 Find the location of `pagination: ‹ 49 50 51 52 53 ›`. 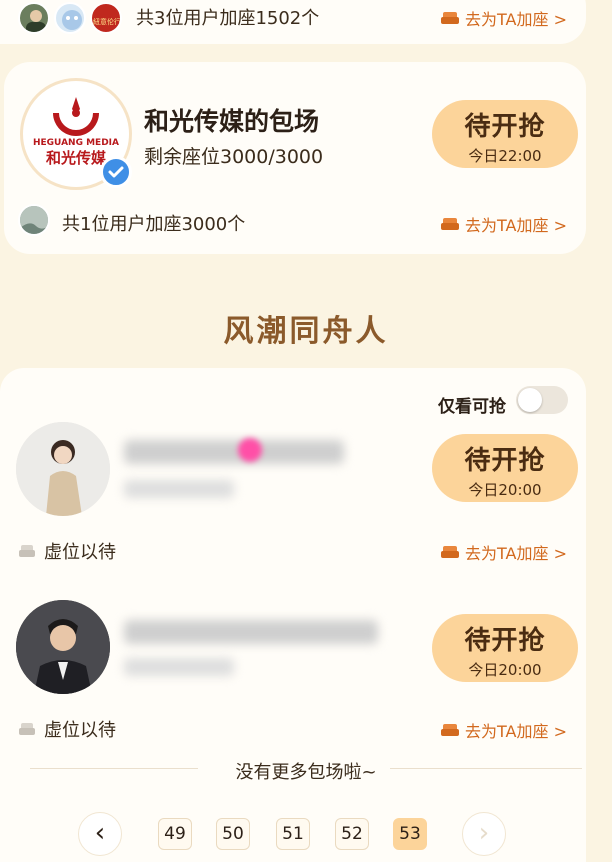

pagination: ‹ 49 50 51 52 53 › is located at coordinates (306, 835).